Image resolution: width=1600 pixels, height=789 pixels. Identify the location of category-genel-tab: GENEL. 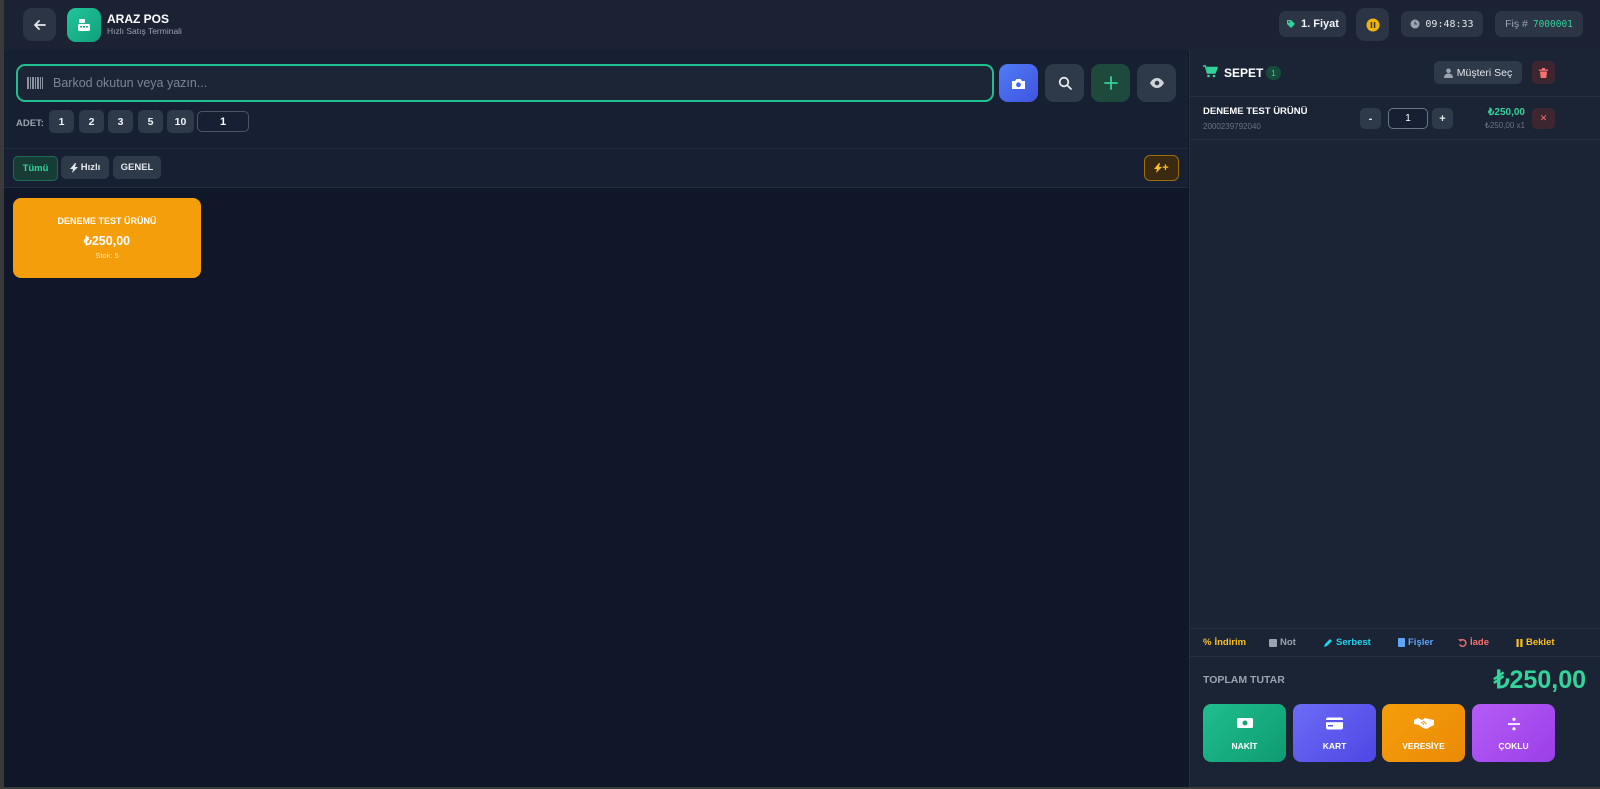
(137, 167).